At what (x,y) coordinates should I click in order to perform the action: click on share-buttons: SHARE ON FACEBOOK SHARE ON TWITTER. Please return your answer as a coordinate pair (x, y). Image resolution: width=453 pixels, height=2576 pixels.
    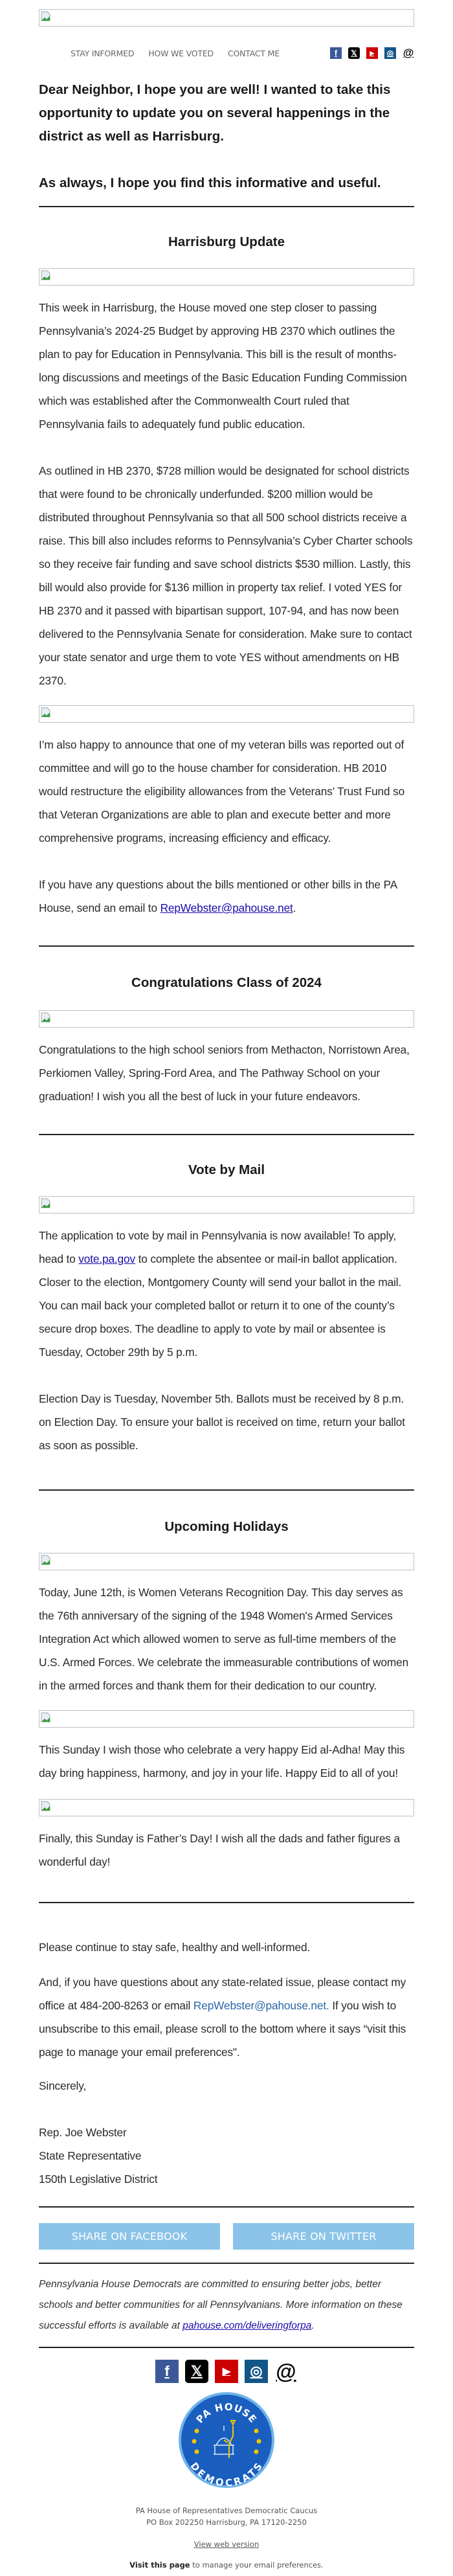
    Looking at the image, I should click on (226, 2236).